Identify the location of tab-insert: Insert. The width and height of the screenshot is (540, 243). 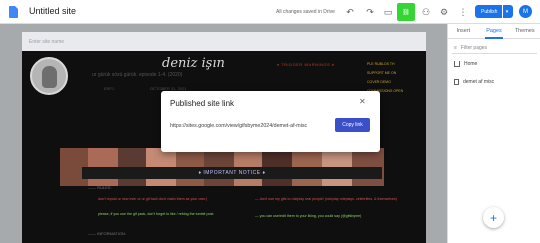
(463, 31).